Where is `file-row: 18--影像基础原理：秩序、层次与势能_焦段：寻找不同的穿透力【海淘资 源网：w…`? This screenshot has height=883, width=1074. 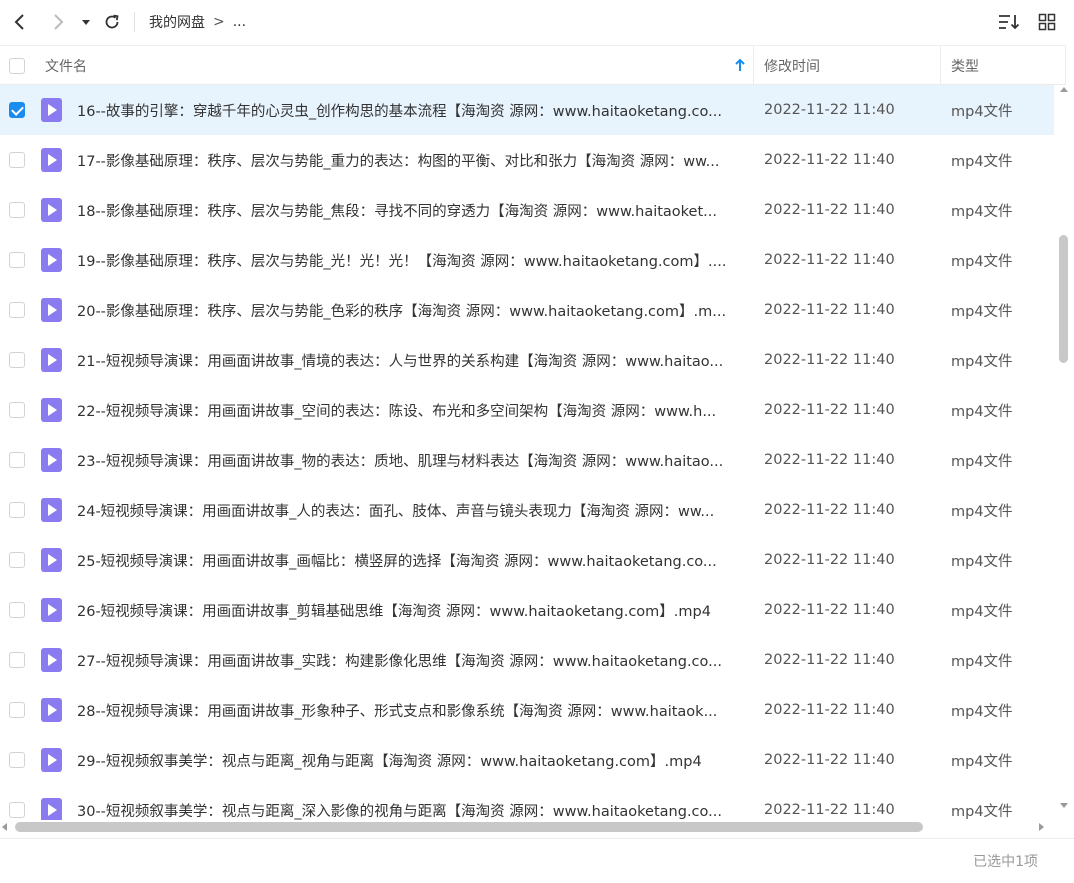 file-row: 18--影像基础原理：秩序、层次与势能_焦段：寻找不同的穿透力【海淘资 源网：w… is located at coordinates (527, 210).